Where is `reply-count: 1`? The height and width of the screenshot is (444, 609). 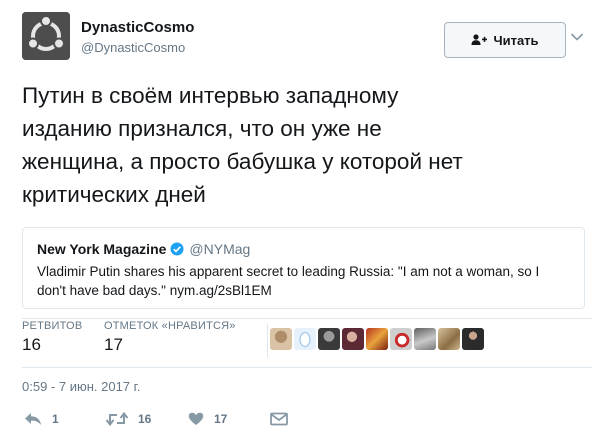
reply-count: 1 is located at coordinates (55, 419).